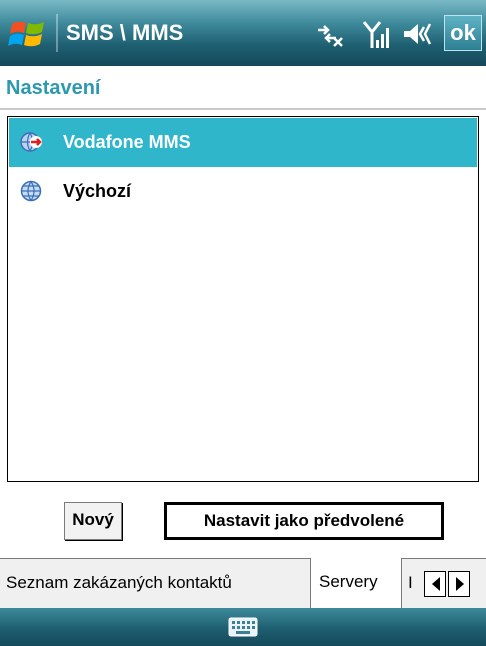  I want to click on tab-scroll-left-button, so click(435, 584).